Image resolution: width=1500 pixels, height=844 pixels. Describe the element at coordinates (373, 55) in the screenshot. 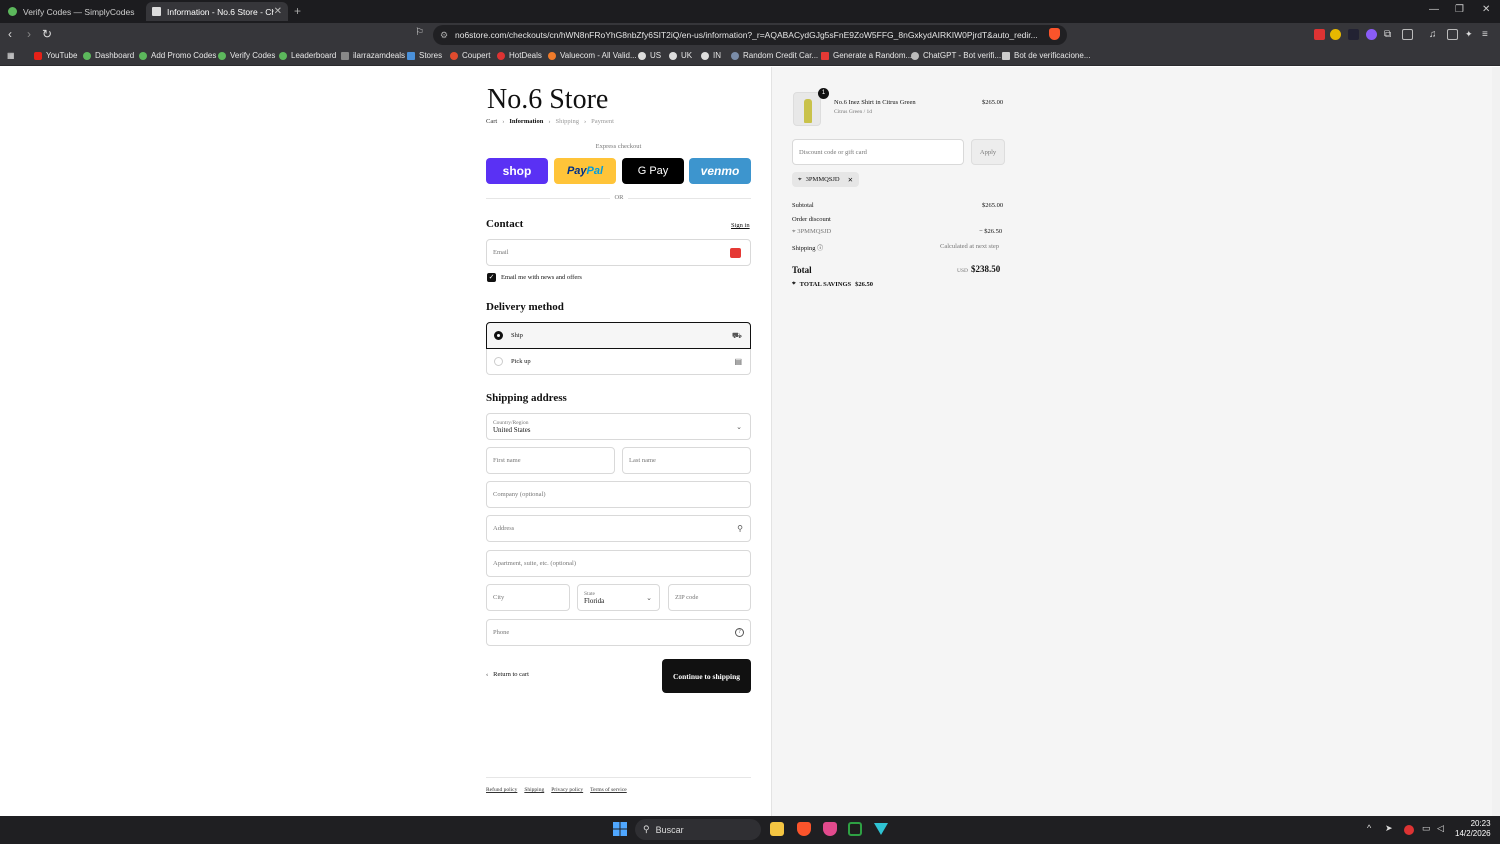

I see `bookmark-item: ilarrazamdeals` at that location.